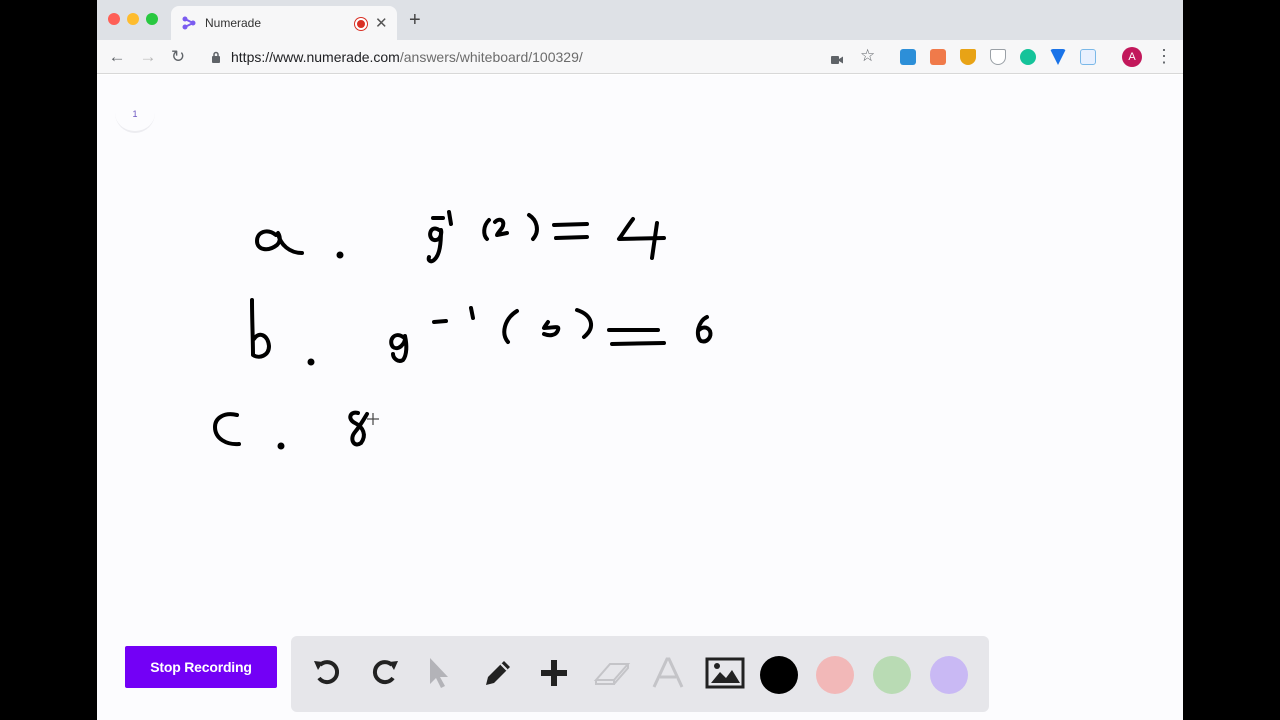 Image resolution: width=1280 pixels, height=720 pixels. Describe the element at coordinates (998, 57) in the screenshot. I see `shield-icon` at that location.